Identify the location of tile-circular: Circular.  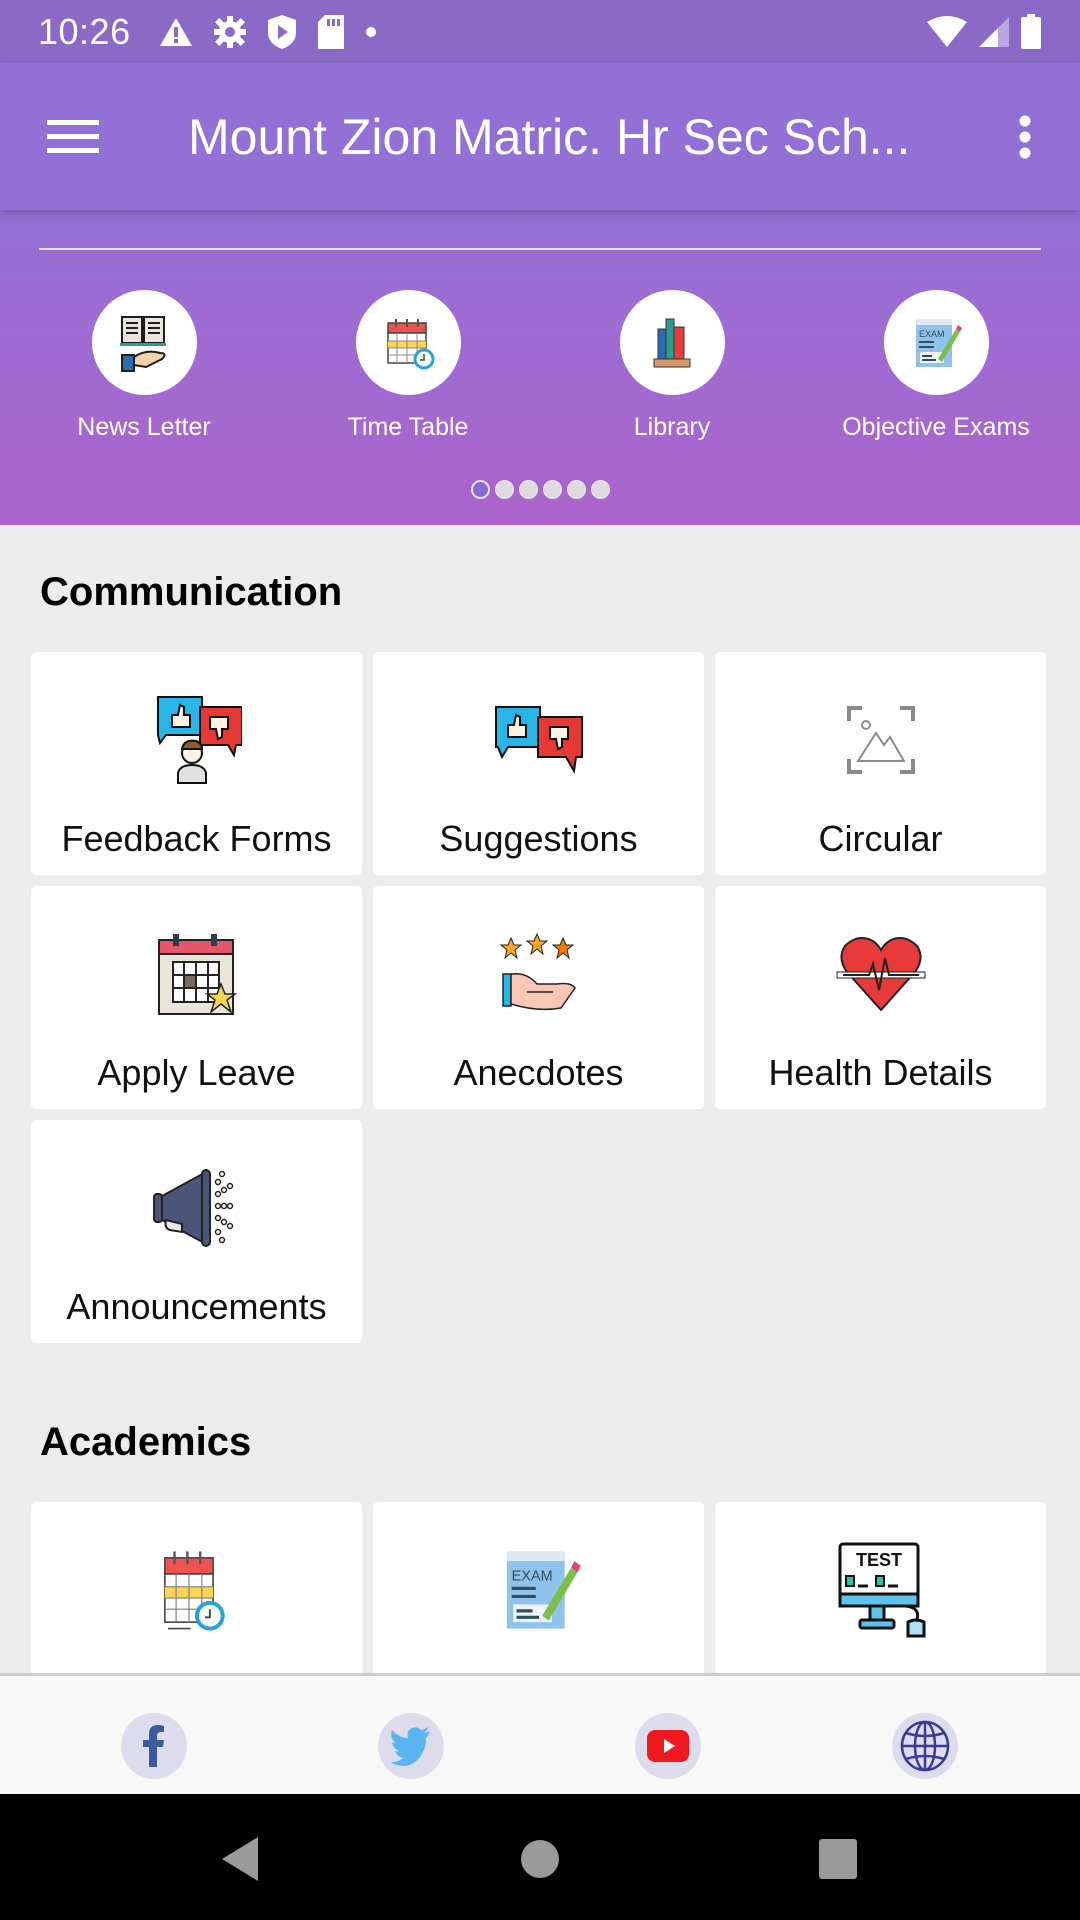
(880, 763).